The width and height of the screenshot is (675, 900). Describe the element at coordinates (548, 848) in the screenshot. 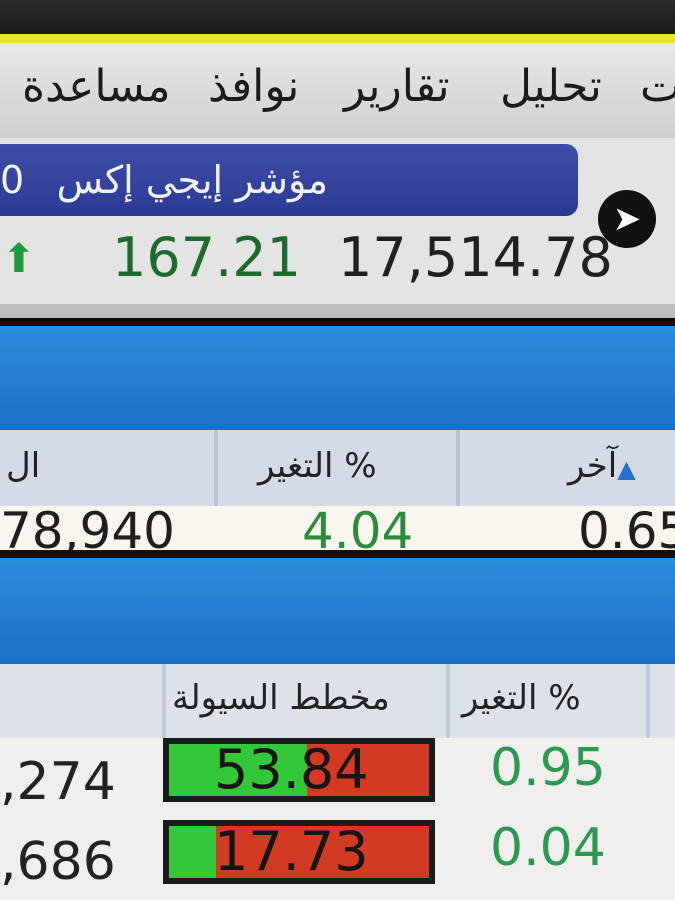

I see `cell-change-pct: 0.04` at that location.